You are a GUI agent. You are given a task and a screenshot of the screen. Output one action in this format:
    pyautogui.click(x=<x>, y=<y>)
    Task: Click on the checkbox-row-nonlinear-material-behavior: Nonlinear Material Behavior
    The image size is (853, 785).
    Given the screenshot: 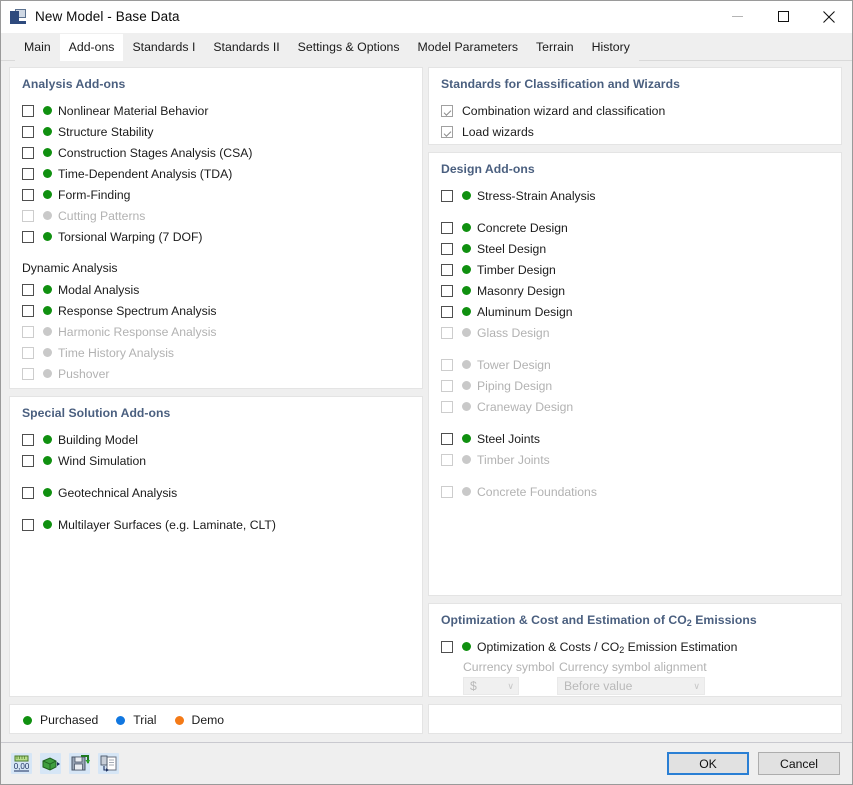 What is the action you would take?
    pyautogui.click(x=216, y=110)
    